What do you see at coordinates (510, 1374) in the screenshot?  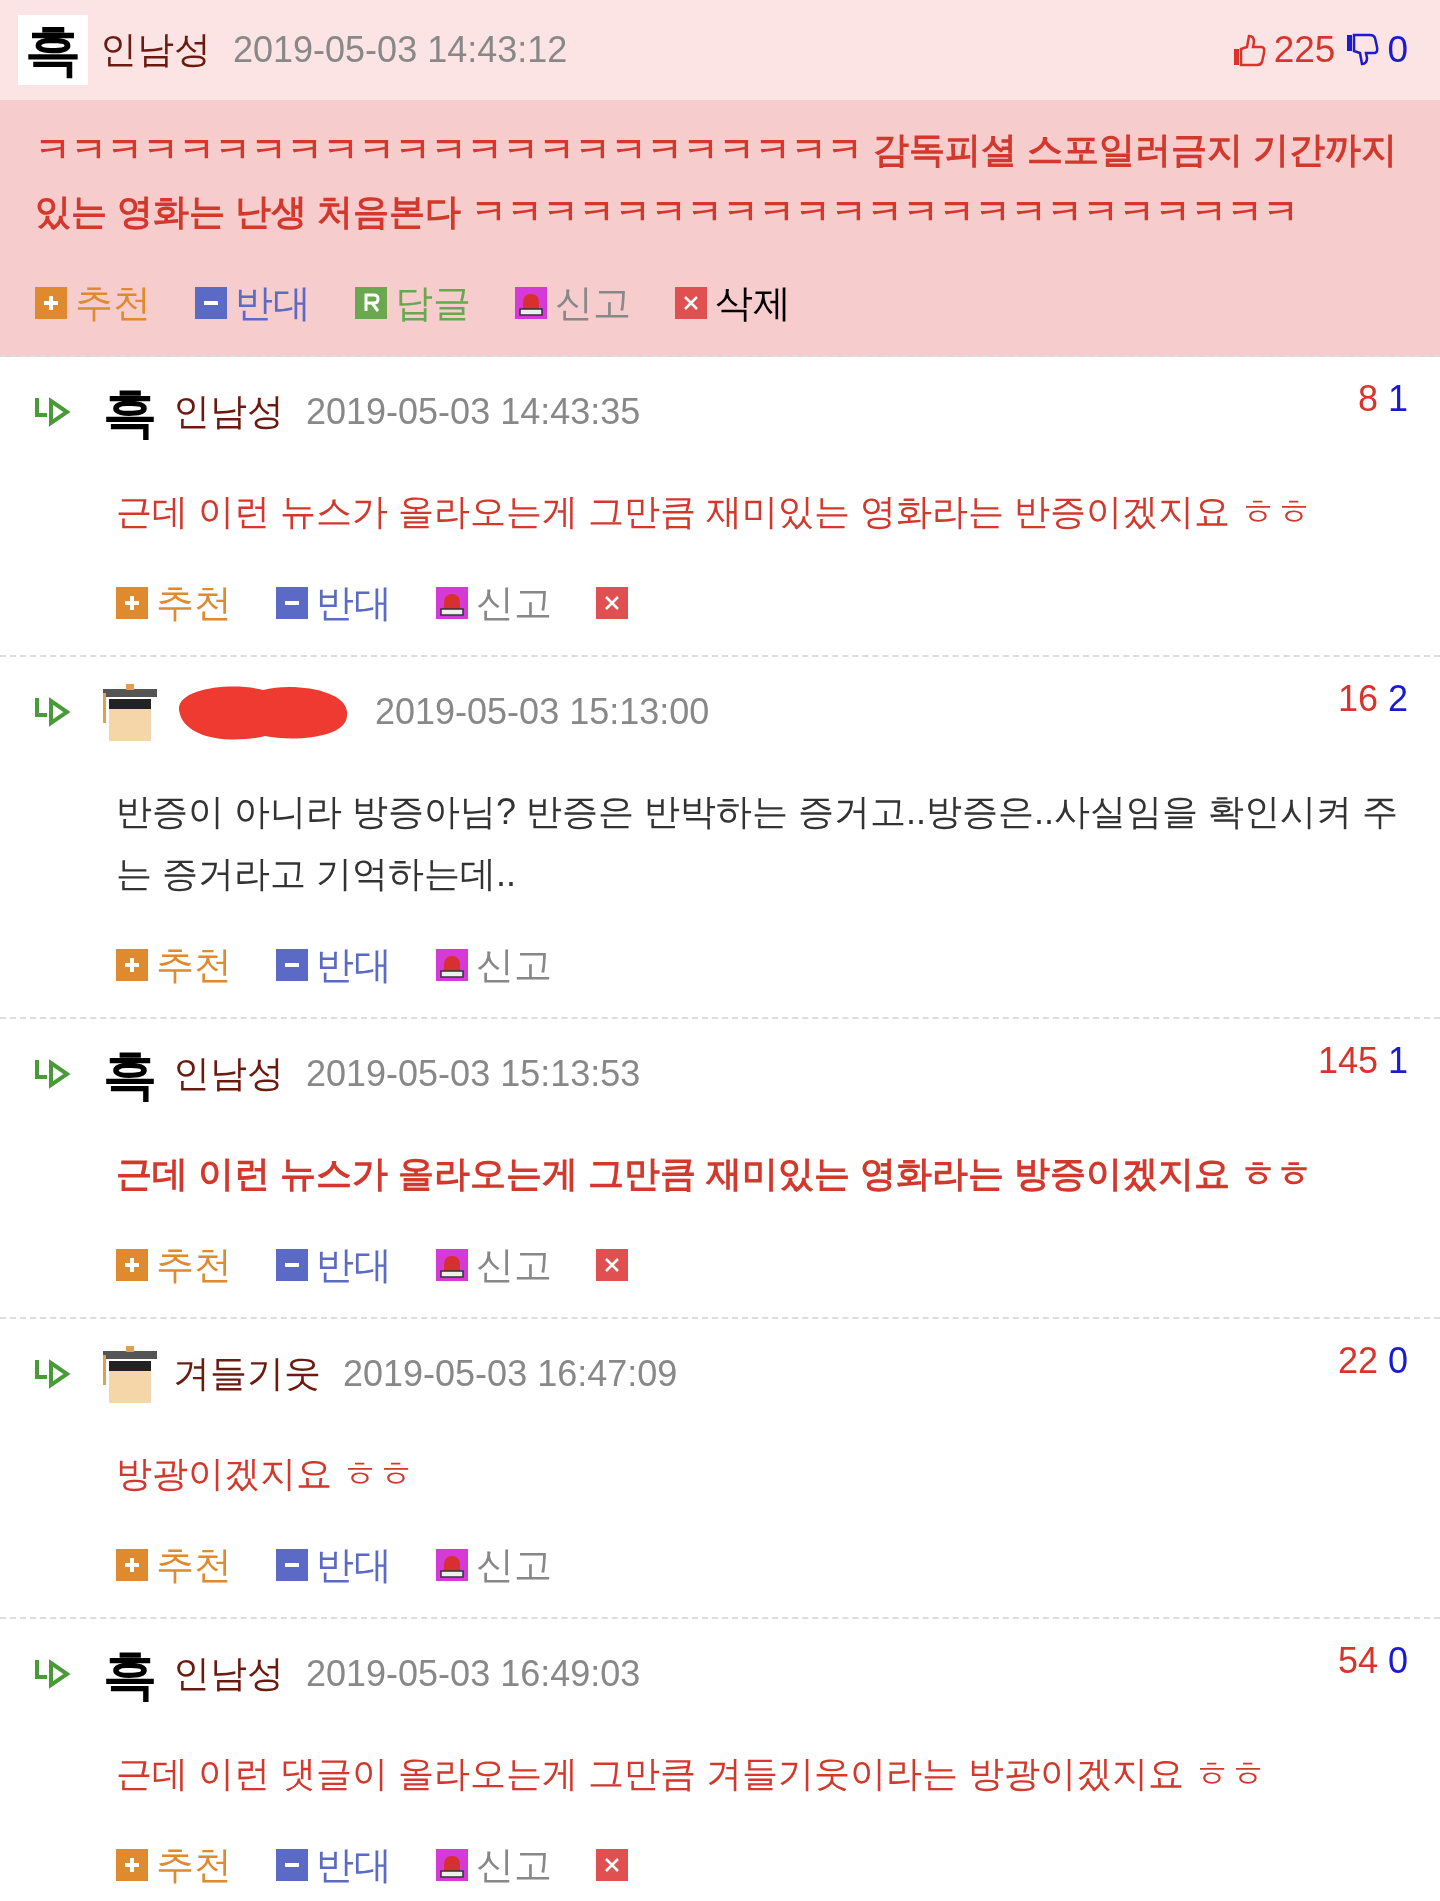 I see `timestamp: 2019-05-03 16:47:09` at bounding box center [510, 1374].